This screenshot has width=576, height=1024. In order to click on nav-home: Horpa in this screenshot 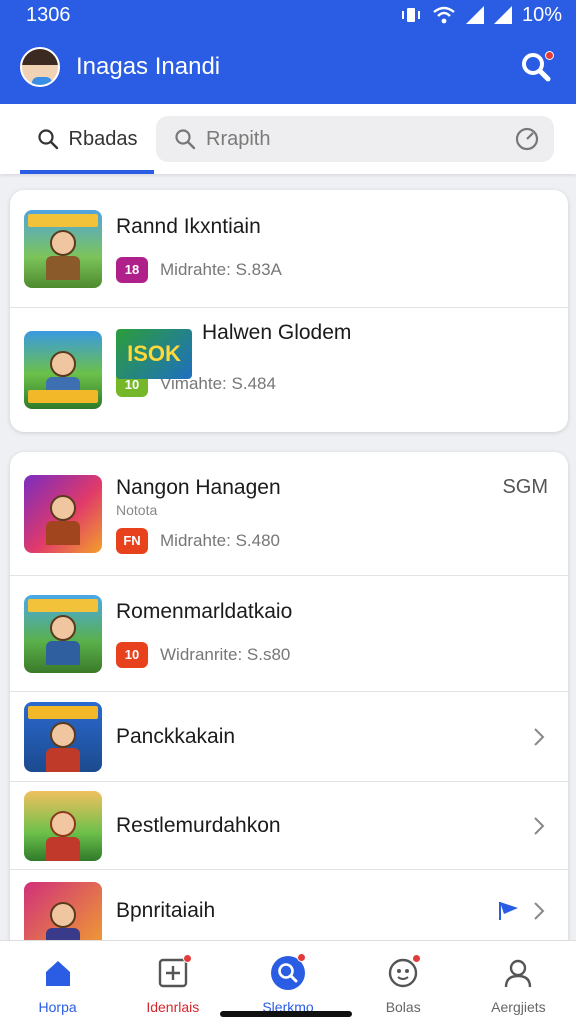, I will do `click(57, 982)`.